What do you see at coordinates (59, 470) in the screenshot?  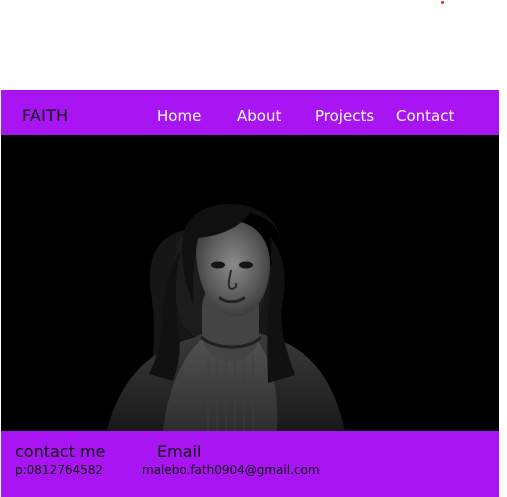 I see `phone-number: p:0812764582` at bounding box center [59, 470].